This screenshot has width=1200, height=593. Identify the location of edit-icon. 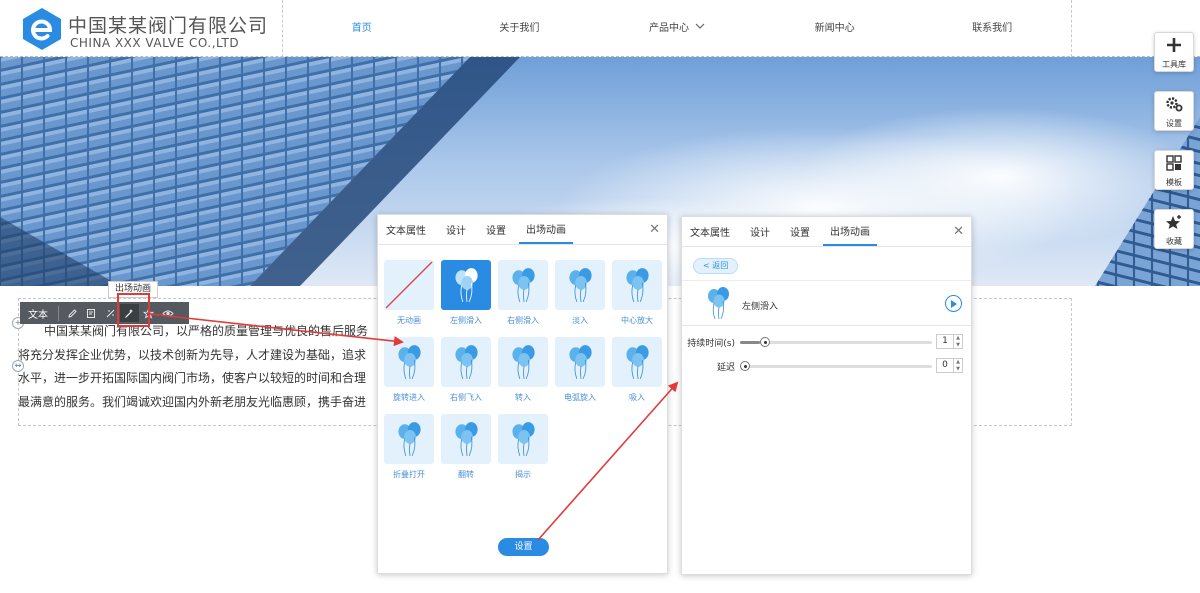
(72, 313).